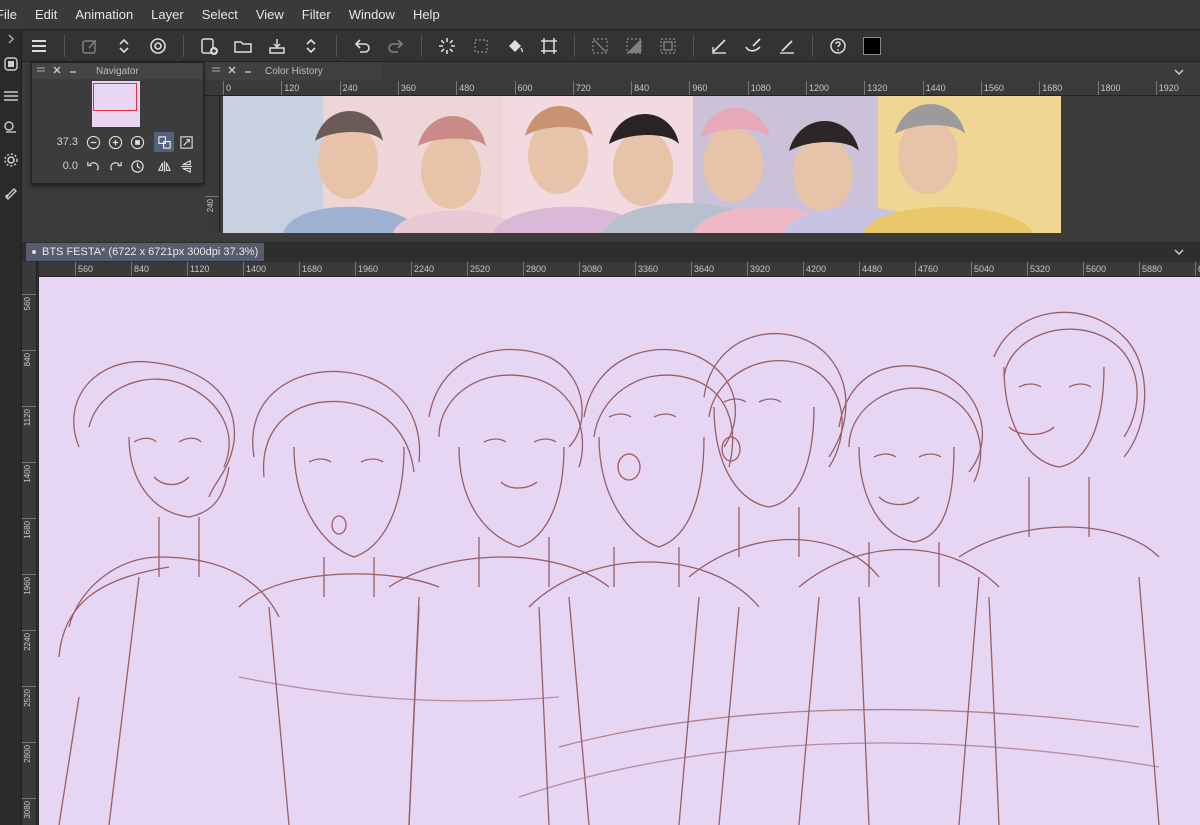 The width and height of the screenshot is (1200, 825). Describe the element at coordinates (758, 269) in the screenshot. I see `ruler-tick-label: 3920` at that location.